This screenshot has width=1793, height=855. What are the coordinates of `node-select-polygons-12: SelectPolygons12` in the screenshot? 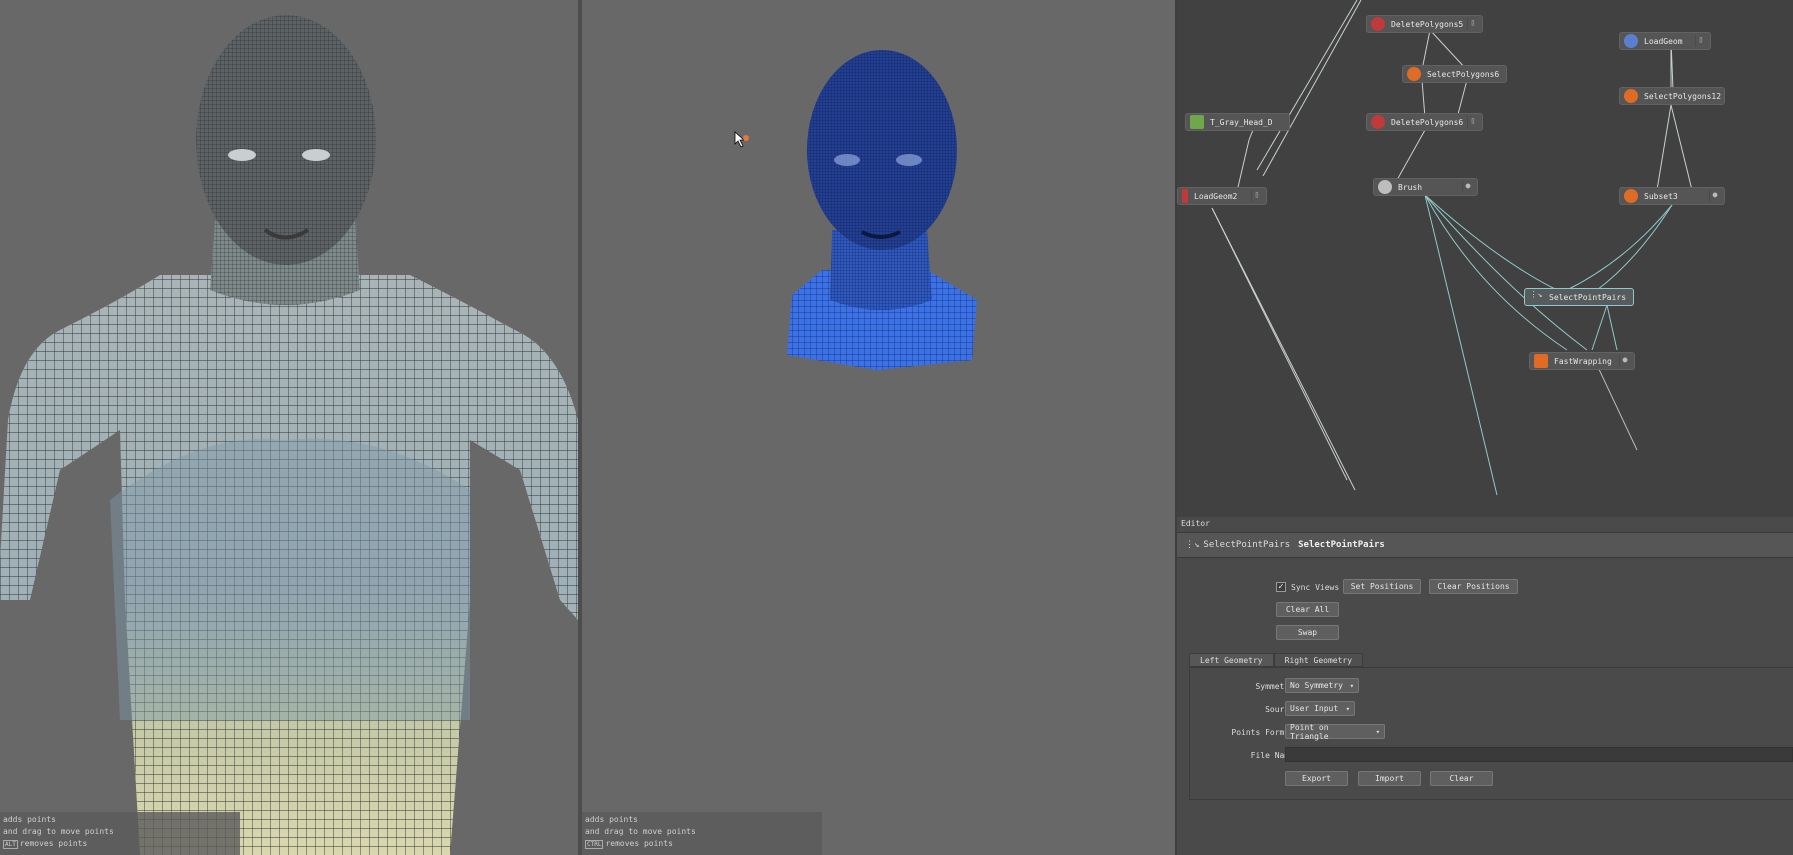 It's located at (1672, 96).